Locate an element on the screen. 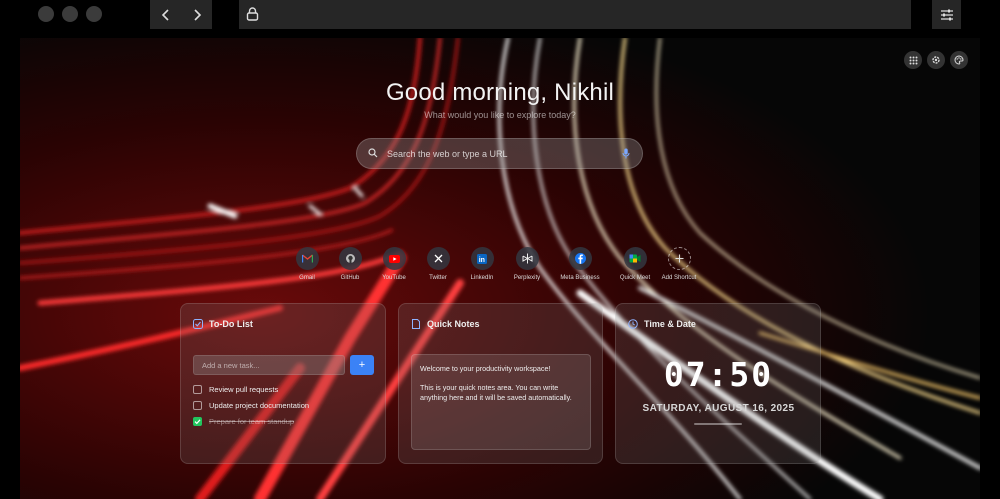 The height and width of the screenshot is (499, 1000). shortcut-perplexity: Perplexity is located at coordinates (527, 264).